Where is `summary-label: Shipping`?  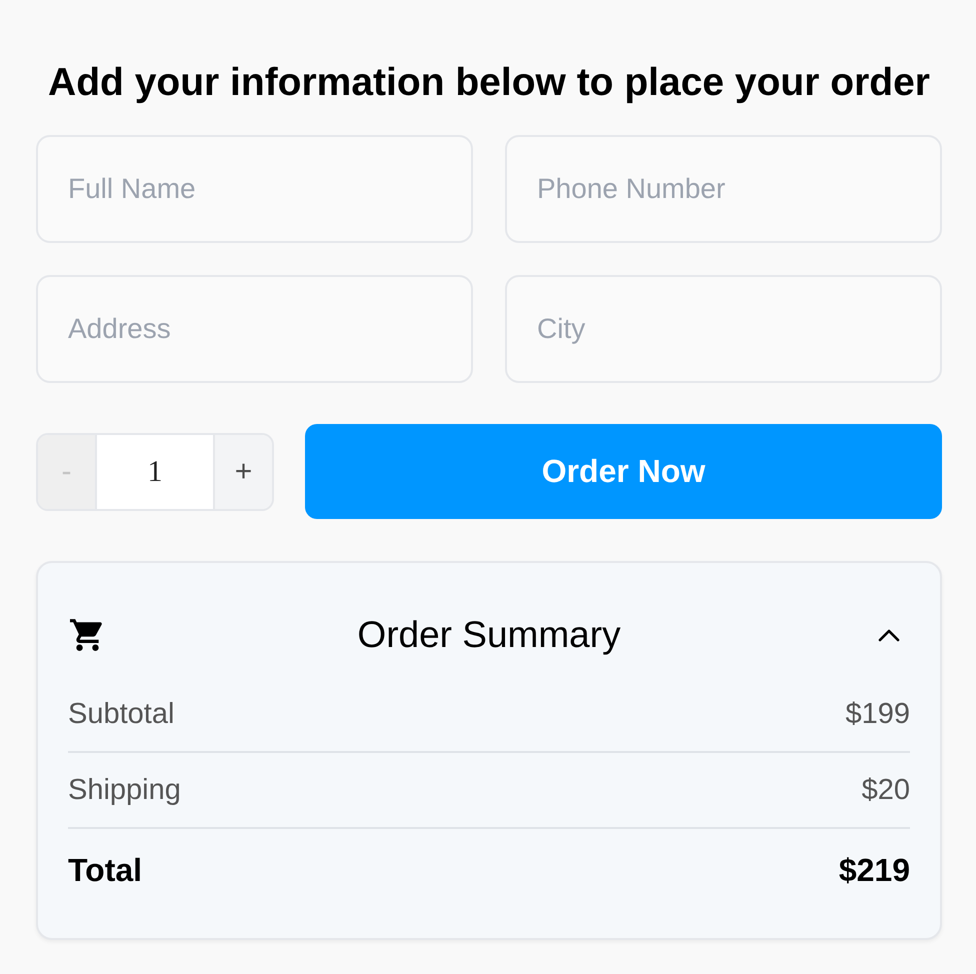 summary-label: Shipping is located at coordinates (124, 790).